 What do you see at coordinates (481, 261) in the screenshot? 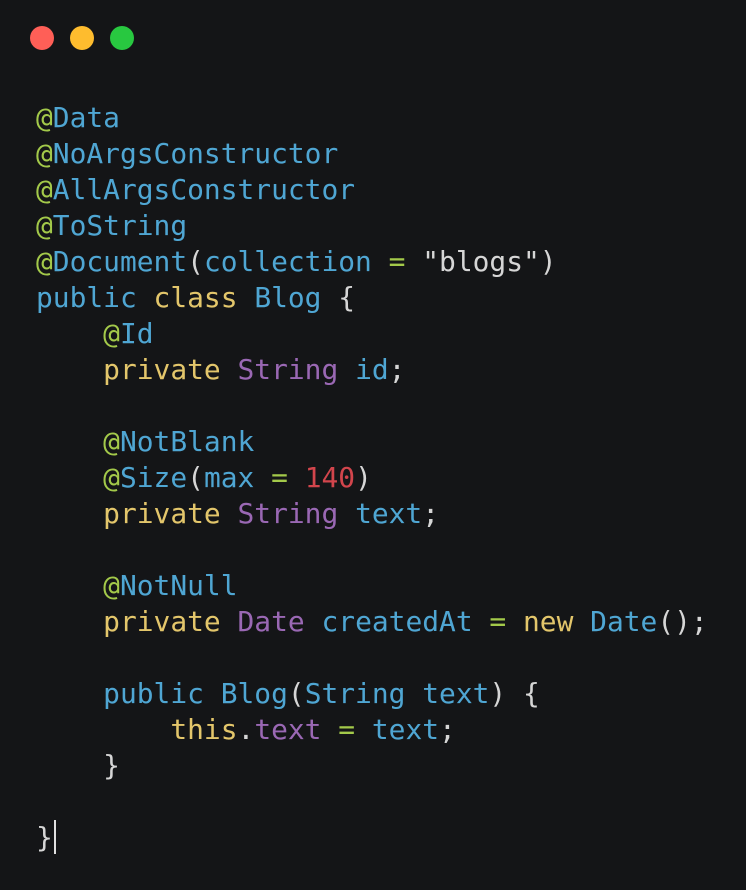
I see `code-token-plain: "blogs"` at bounding box center [481, 261].